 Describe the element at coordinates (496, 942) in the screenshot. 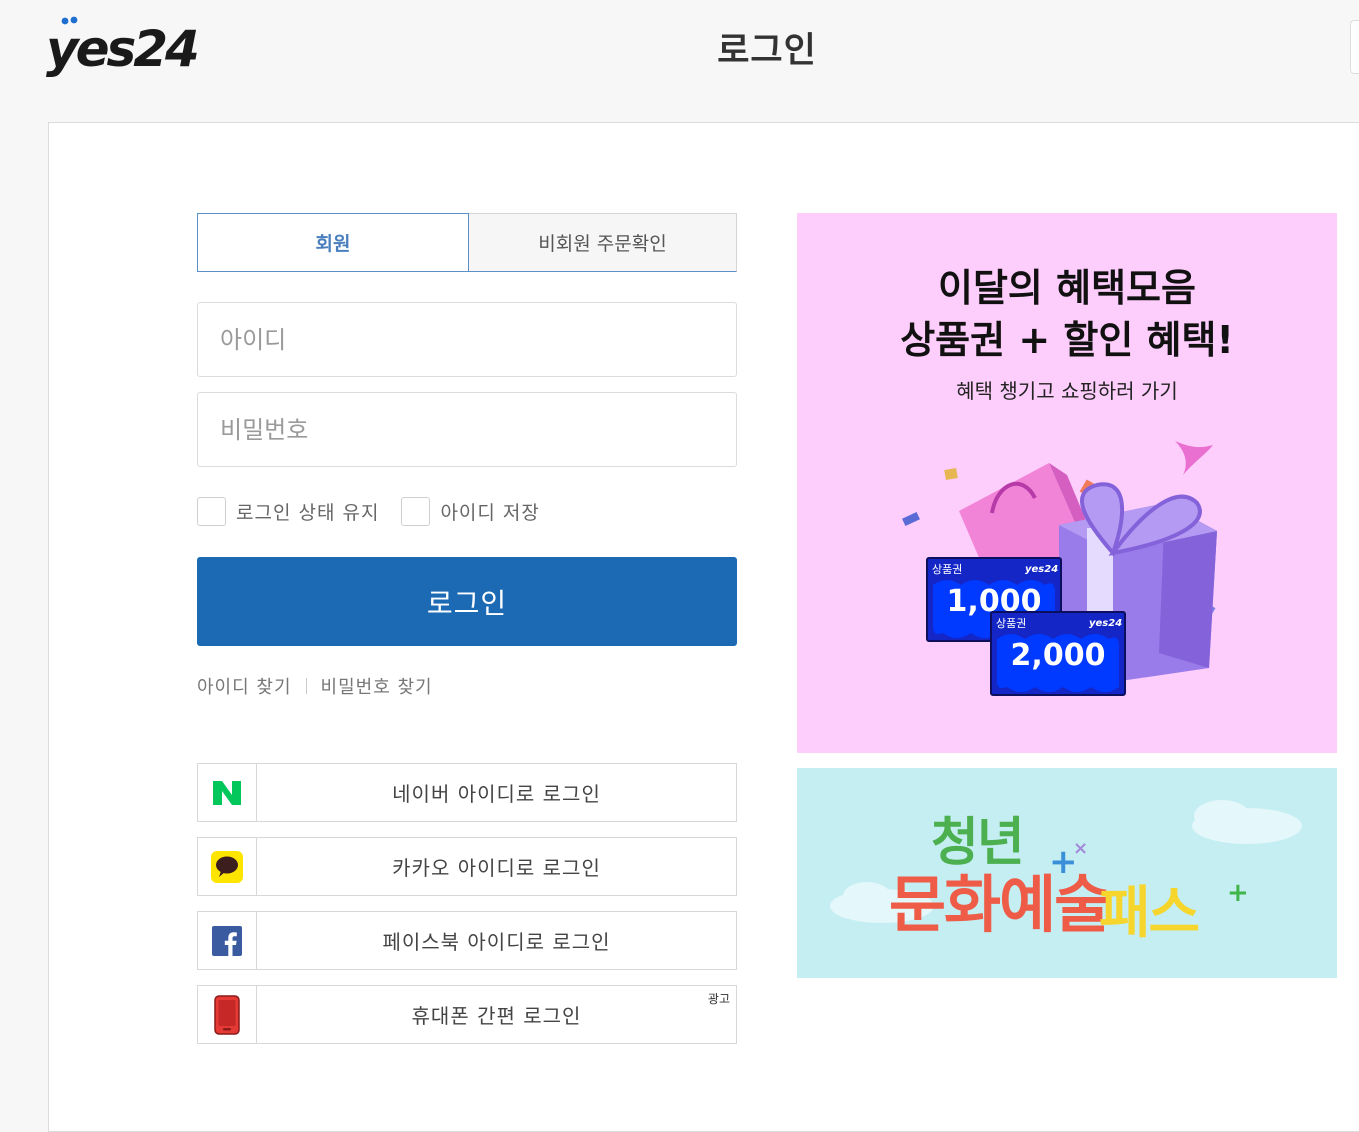

I see `facebook-login-label: 페이스북 아이디로 로그인` at that location.